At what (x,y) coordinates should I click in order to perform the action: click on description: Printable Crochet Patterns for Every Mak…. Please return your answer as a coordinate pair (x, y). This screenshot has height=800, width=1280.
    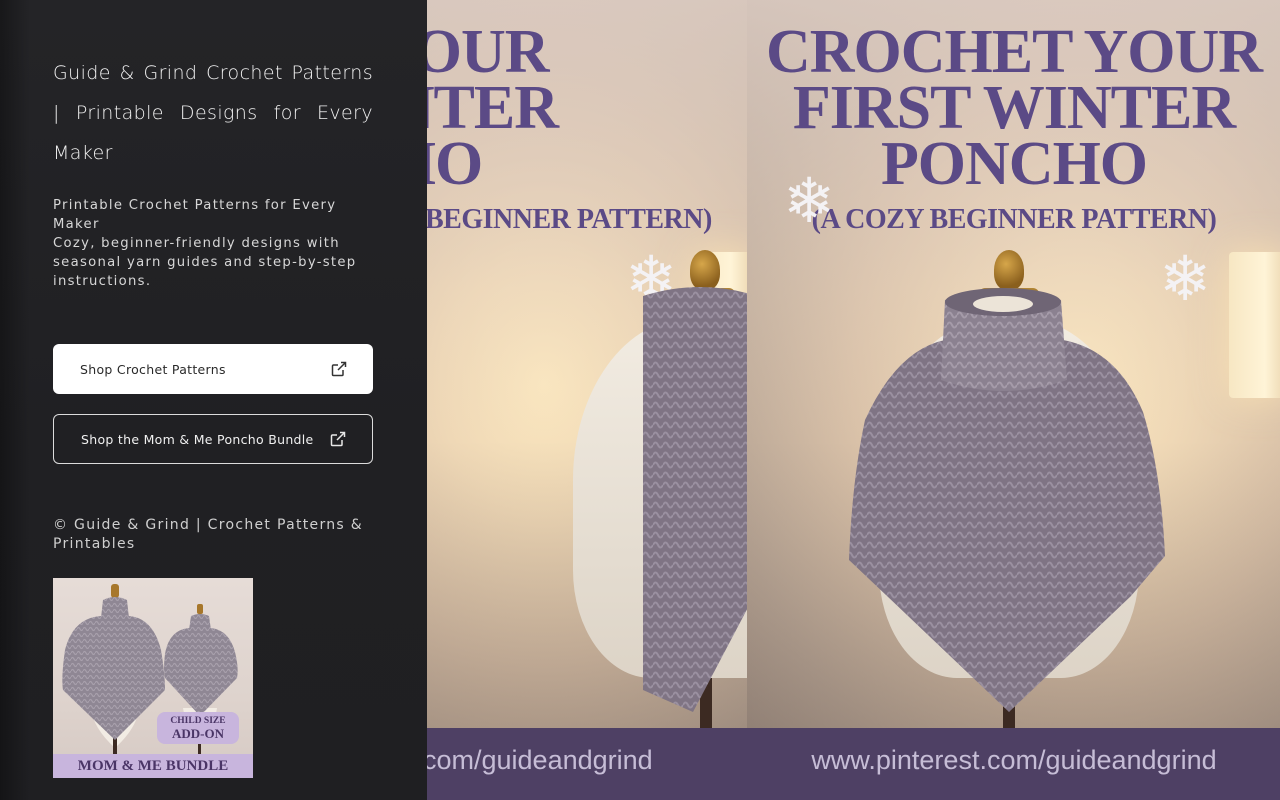
    Looking at the image, I should click on (213, 243).